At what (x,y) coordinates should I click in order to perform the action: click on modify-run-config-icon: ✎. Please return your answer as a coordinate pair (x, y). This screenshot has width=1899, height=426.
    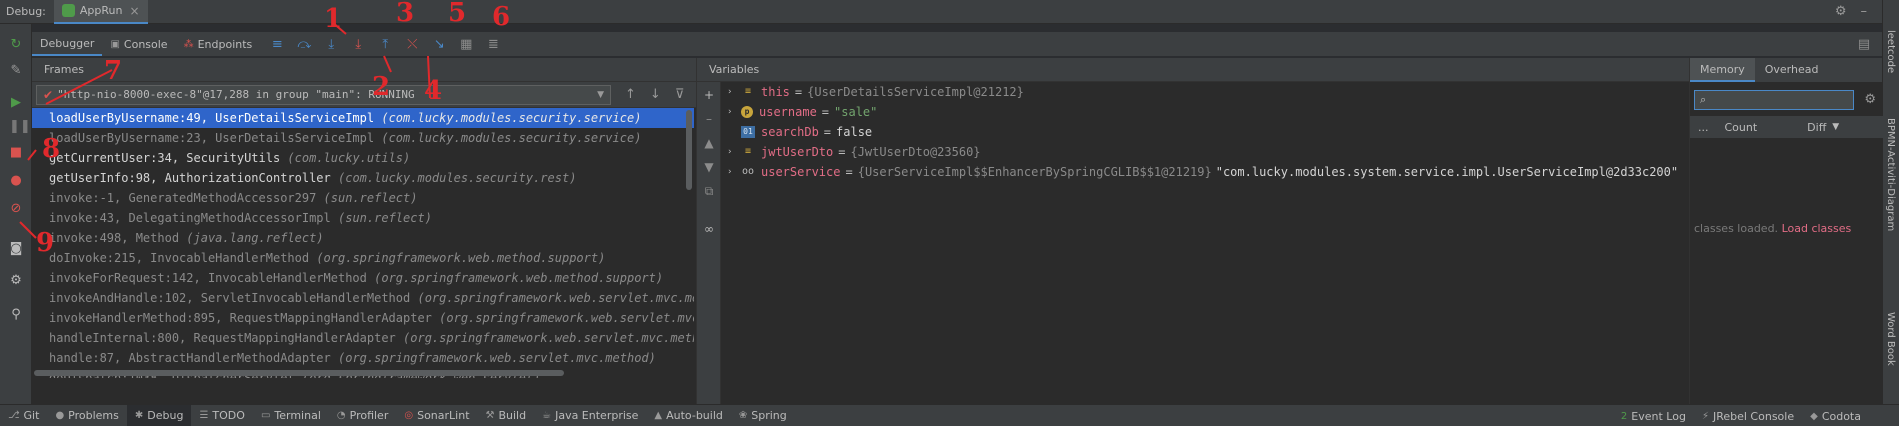
    Looking at the image, I should click on (16, 71).